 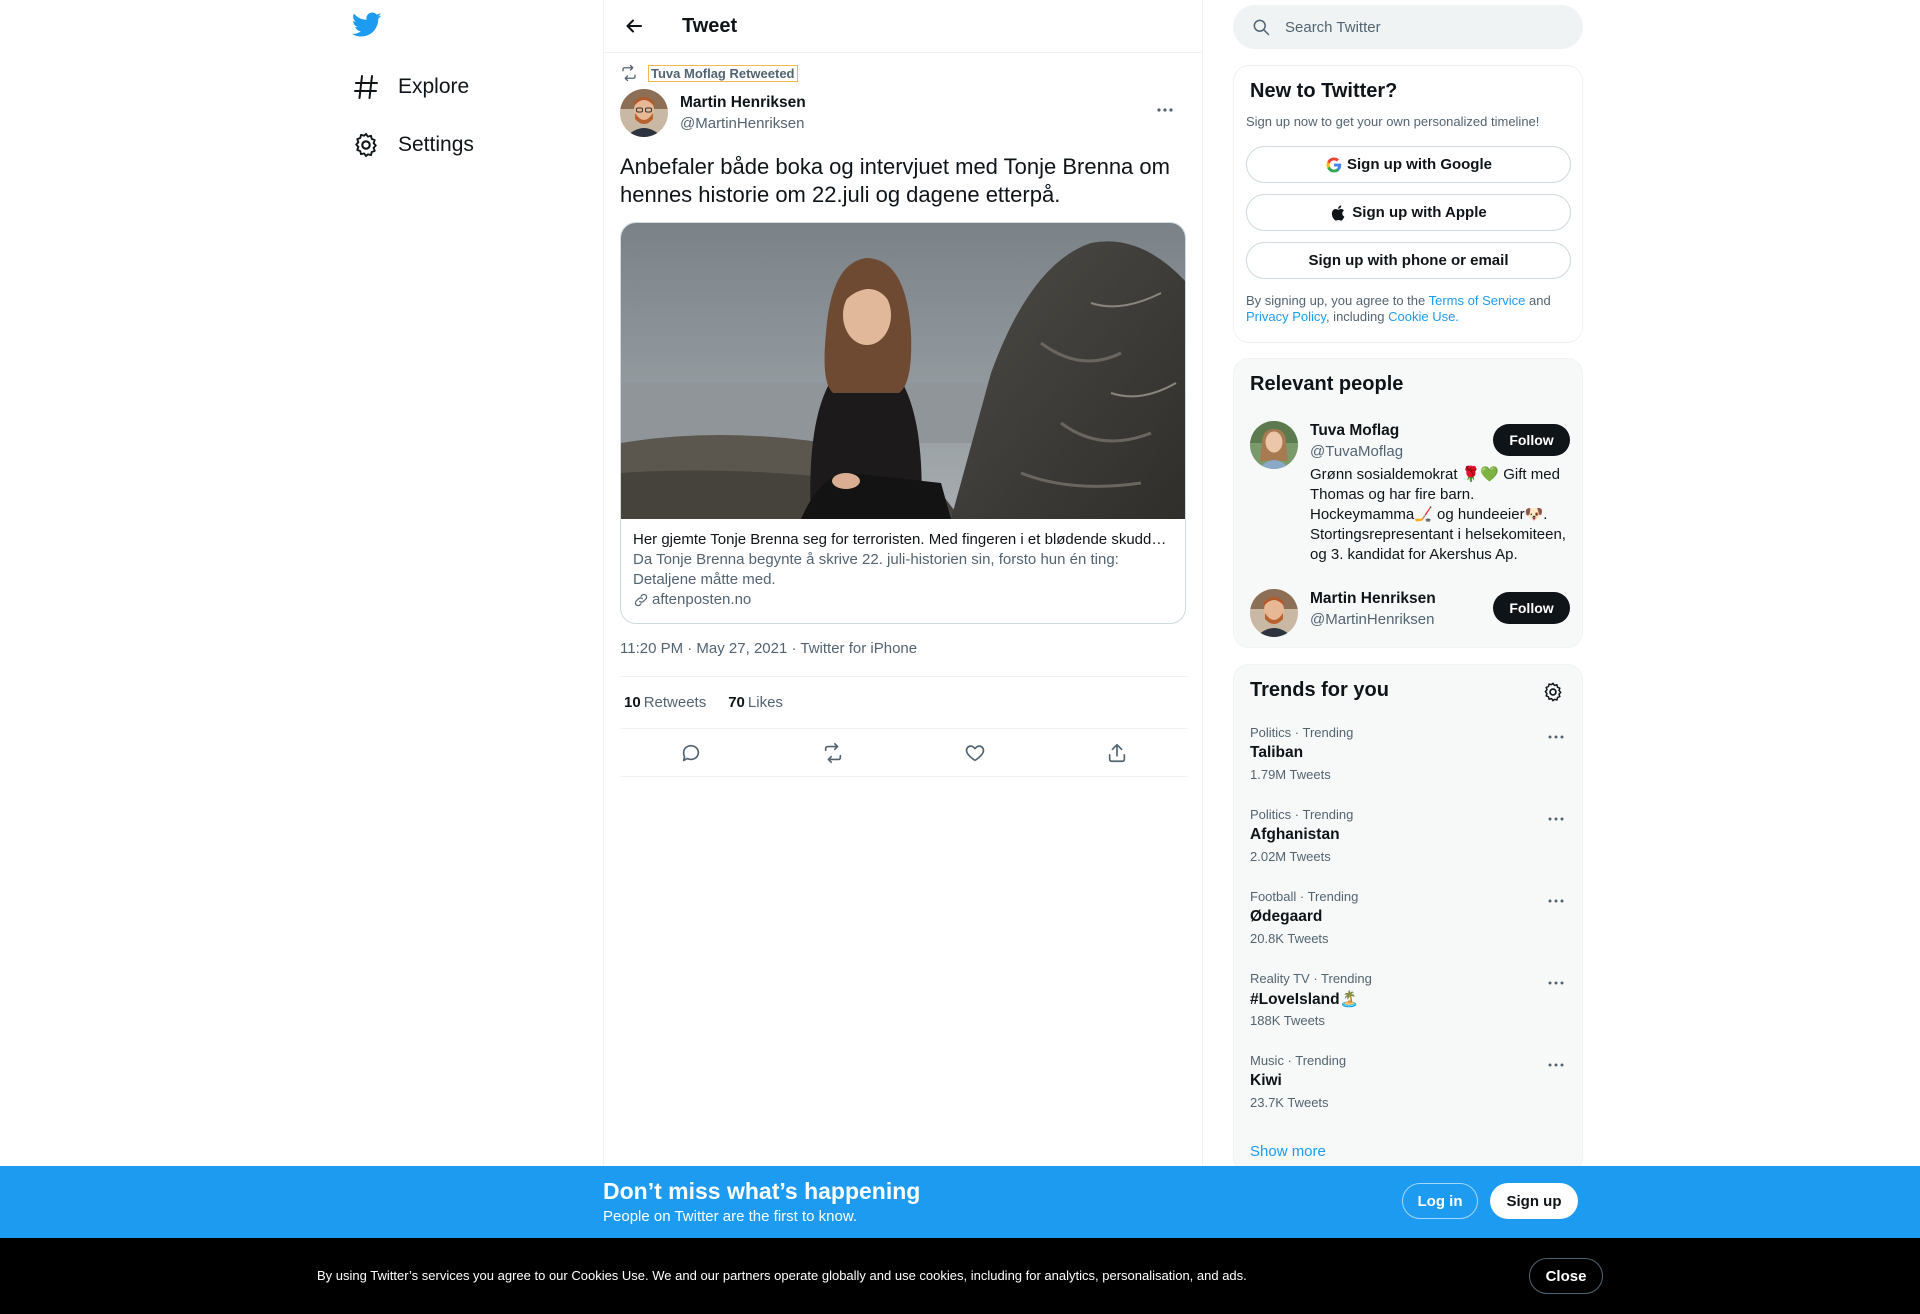 What do you see at coordinates (410, 87) in the screenshot?
I see `nav-explore: Explore` at bounding box center [410, 87].